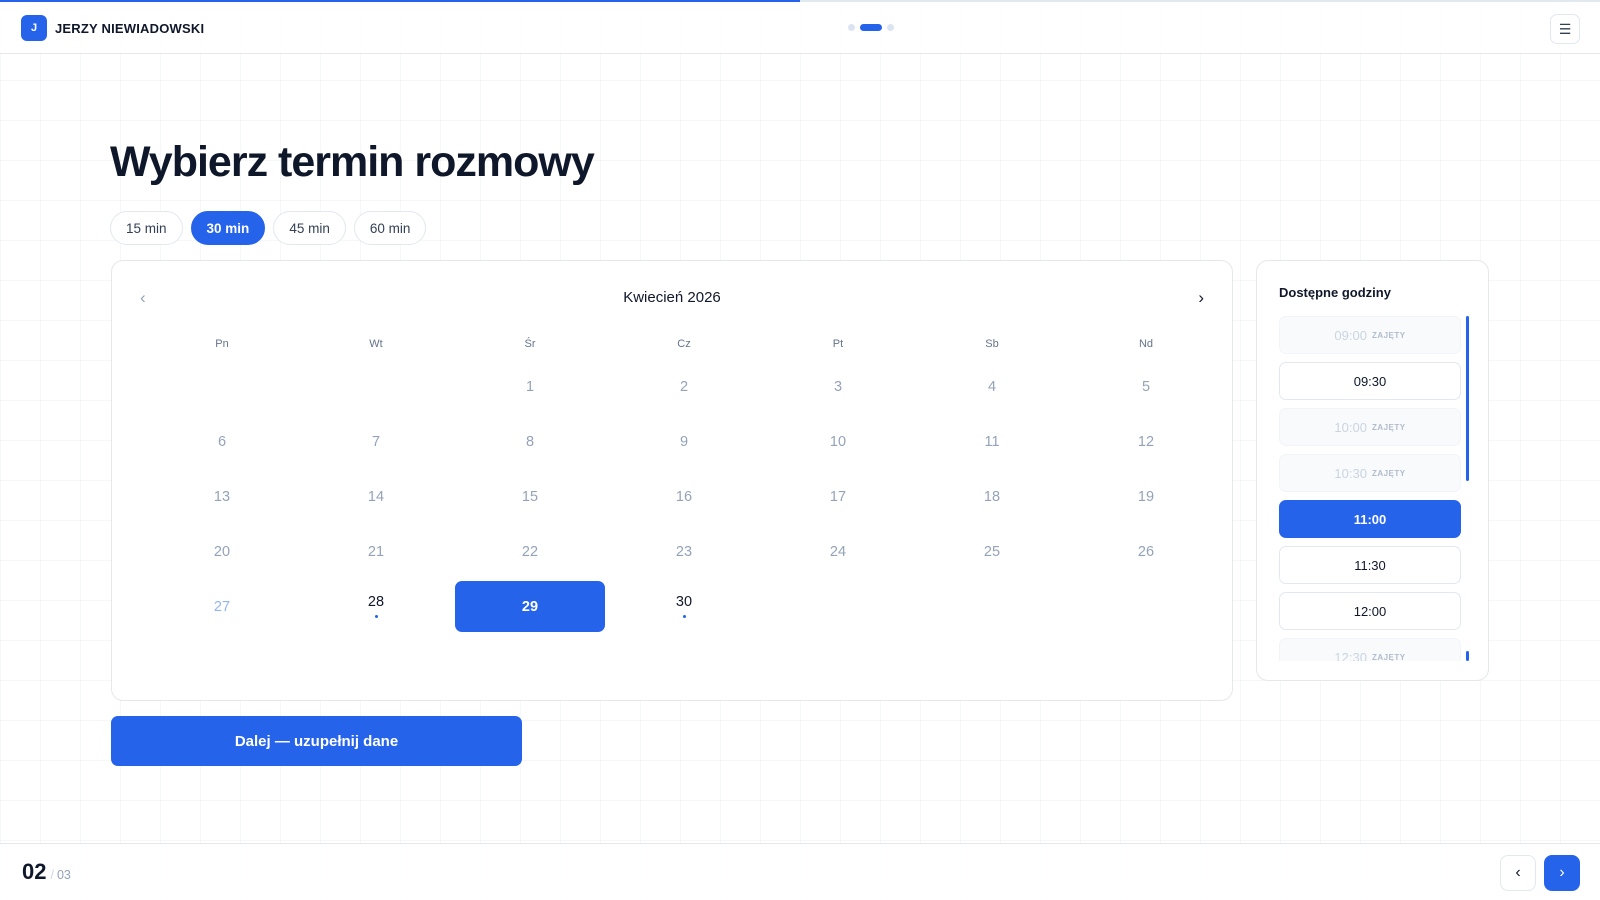 The height and width of the screenshot is (900, 1600). What do you see at coordinates (992, 441) in the screenshot?
I see `calendar-day: 11` at bounding box center [992, 441].